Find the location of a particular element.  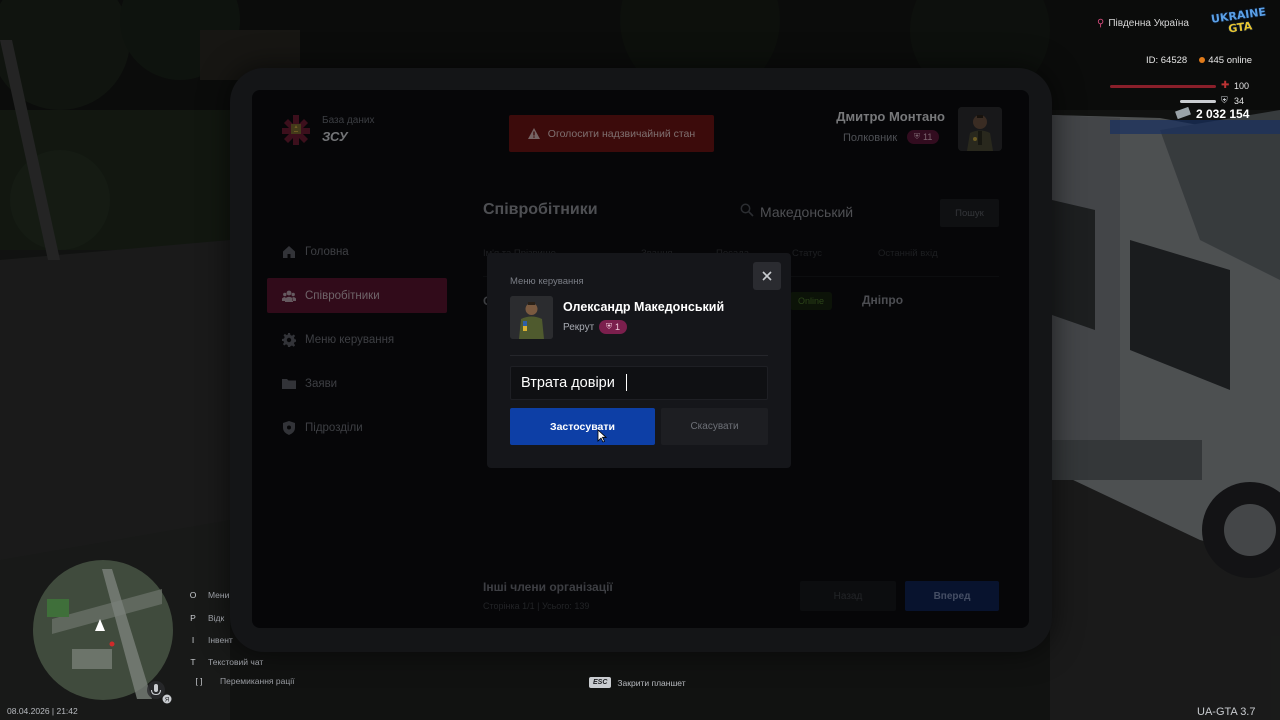

map-pin-icon: ⚲ is located at coordinates (1101, 23).